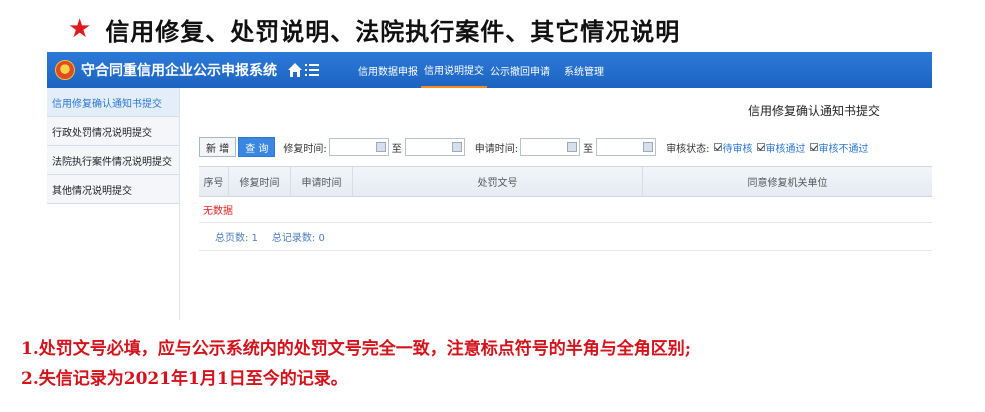 Image resolution: width=985 pixels, height=412 pixels. I want to click on note-item: 2.失信记录为2021年1月1日至今的记录。, so click(184, 379).